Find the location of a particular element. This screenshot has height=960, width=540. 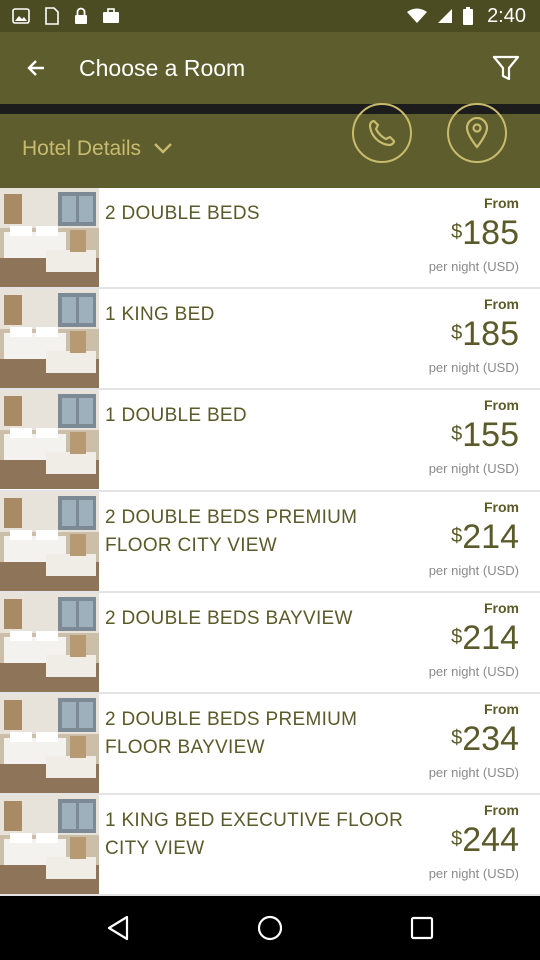

system-status-icons: 2:40 is located at coordinates (466, 16).